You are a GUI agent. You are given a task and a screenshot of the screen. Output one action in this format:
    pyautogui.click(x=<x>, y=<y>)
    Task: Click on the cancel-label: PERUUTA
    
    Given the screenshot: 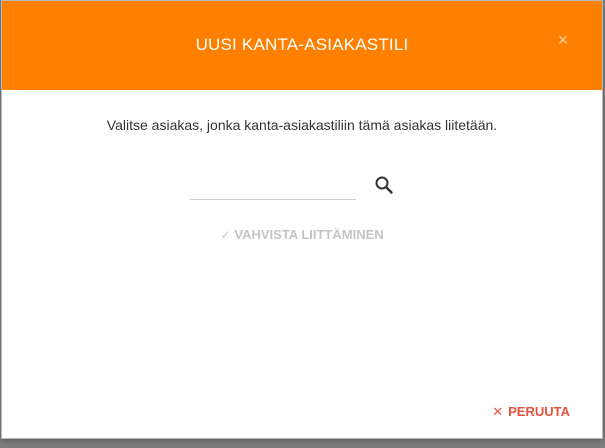 What is the action you would take?
    pyautogui.click(x=539, y=411)
    